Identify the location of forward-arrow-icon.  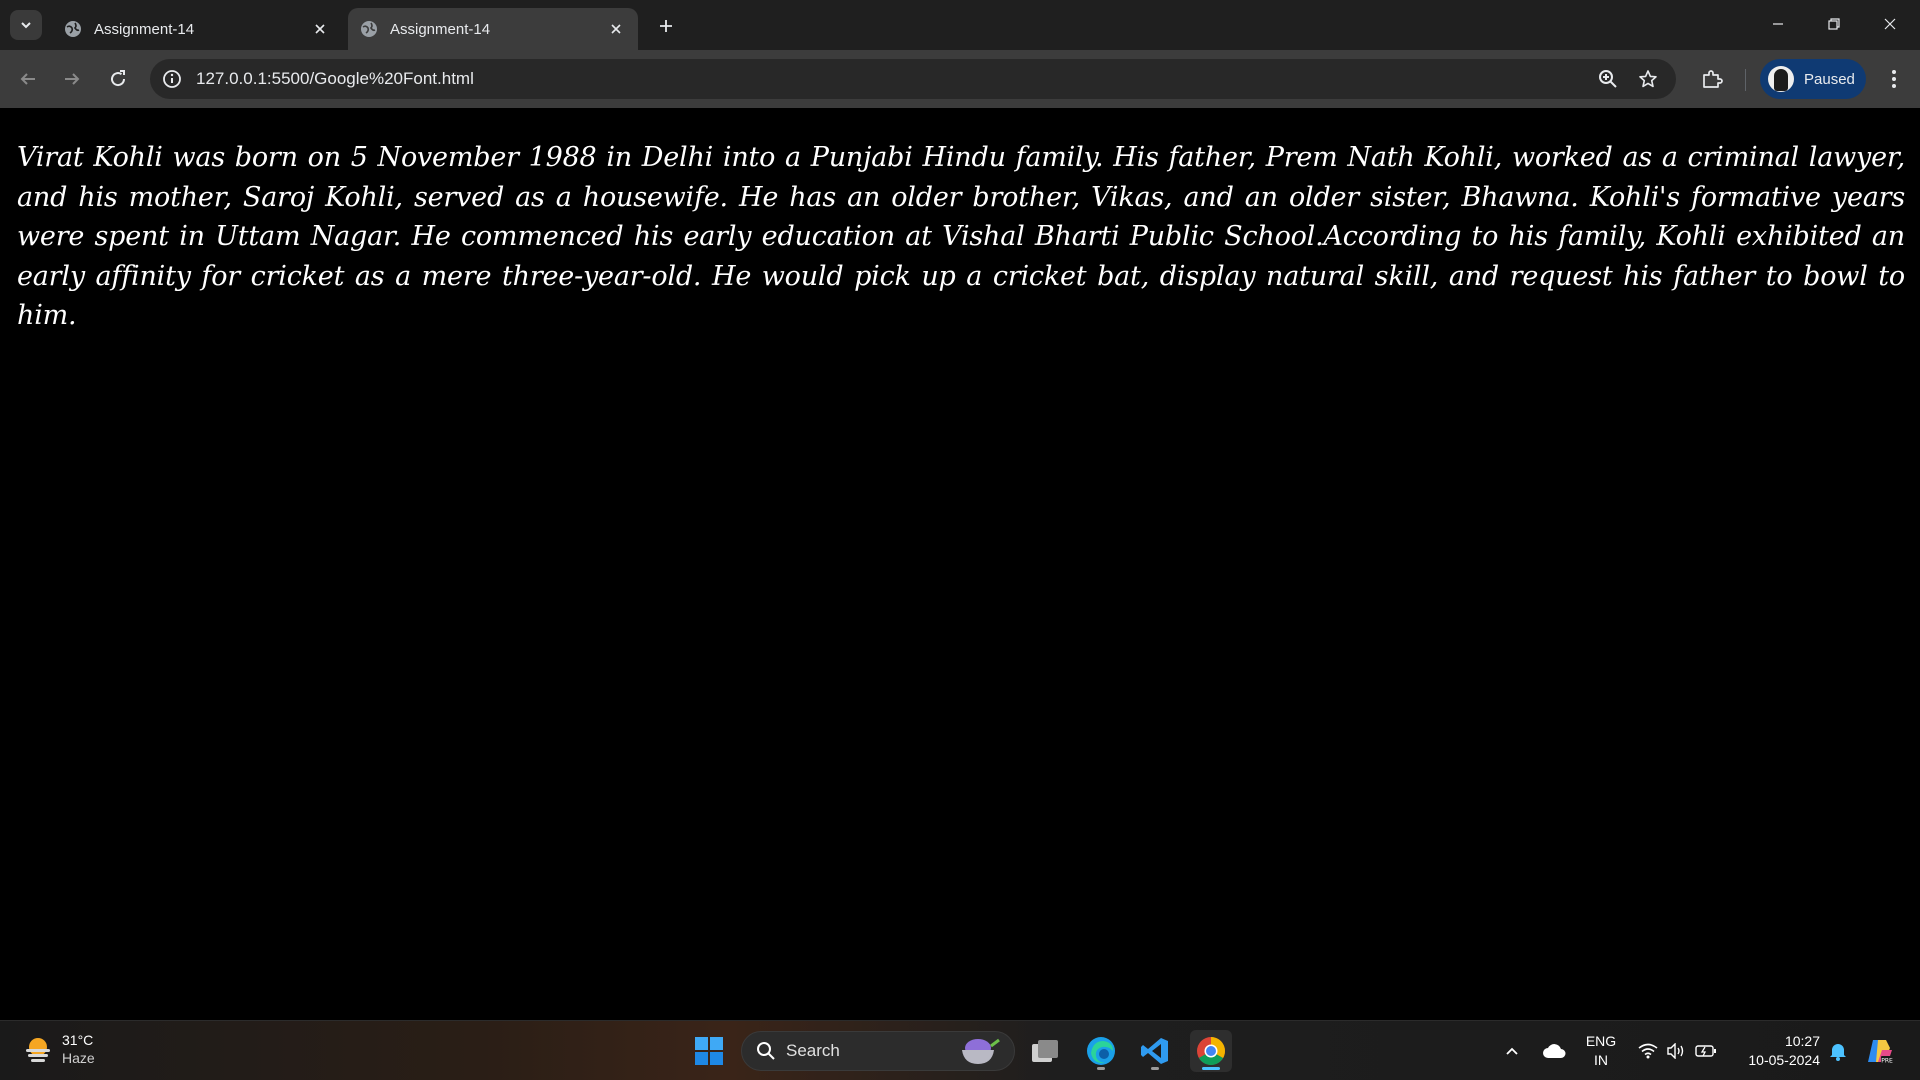
(72, 79).